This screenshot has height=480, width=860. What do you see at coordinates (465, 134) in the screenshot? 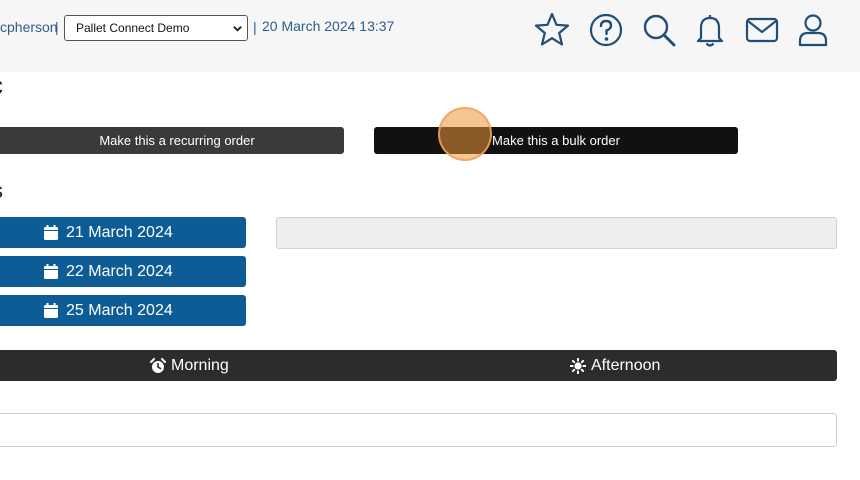
I see `click-indicator` at bounding box center [465, 134].